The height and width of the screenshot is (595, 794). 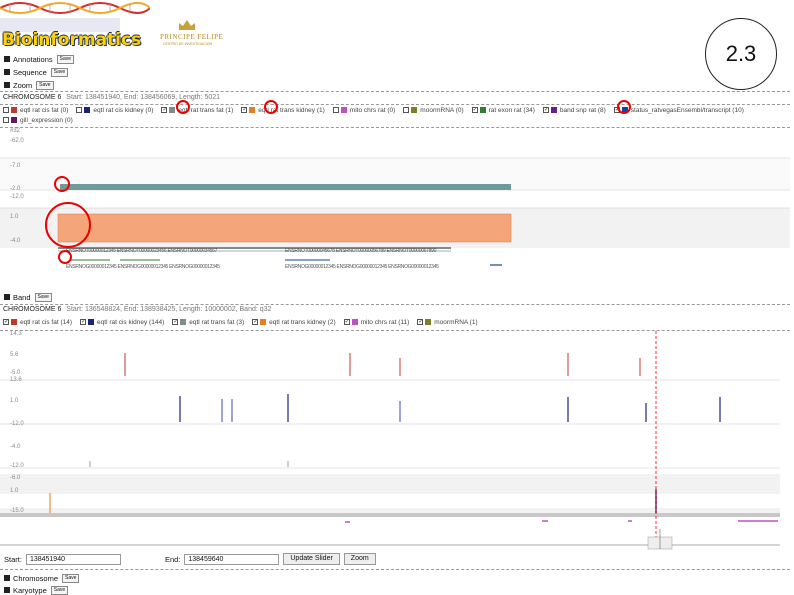 I want to click on track-toggle: eqtl rat cis kidney (0), so click(x=114, y=110).